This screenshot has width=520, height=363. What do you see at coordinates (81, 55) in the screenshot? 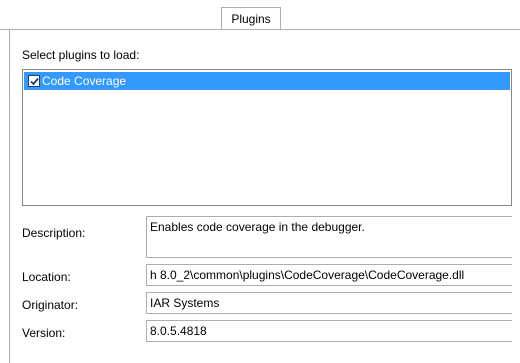
I see `select-plugins-label: Select plugins to load:` at bounding box center [81, 55].